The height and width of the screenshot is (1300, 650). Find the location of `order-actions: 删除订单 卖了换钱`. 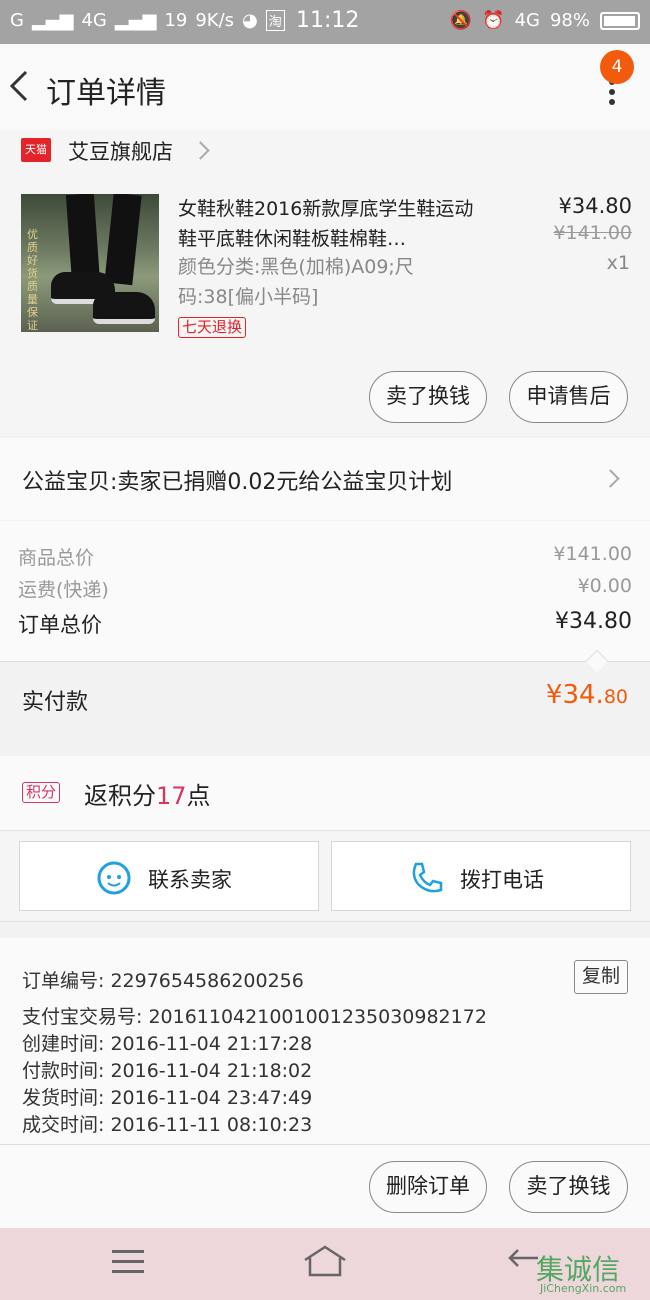

order-actions: 删除订单 卖了换钱 is located at coordinates (325, 1186).